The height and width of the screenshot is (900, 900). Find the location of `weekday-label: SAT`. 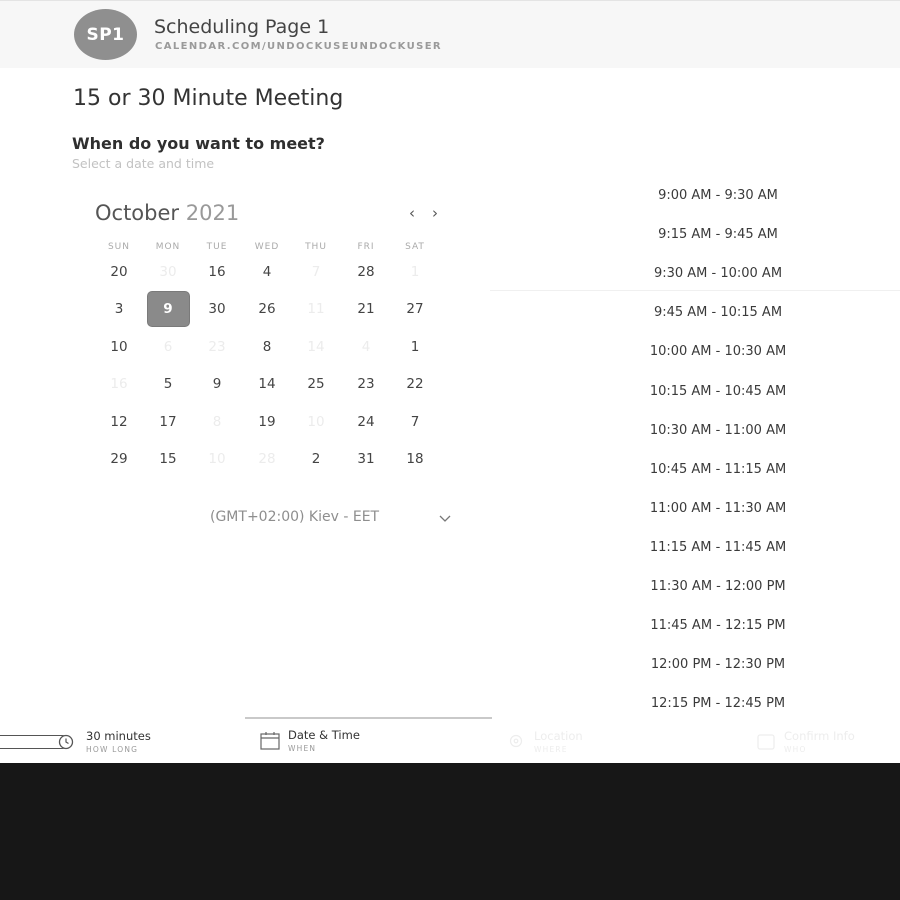

weekday-label: SAT is located at coordinates (415, 247).